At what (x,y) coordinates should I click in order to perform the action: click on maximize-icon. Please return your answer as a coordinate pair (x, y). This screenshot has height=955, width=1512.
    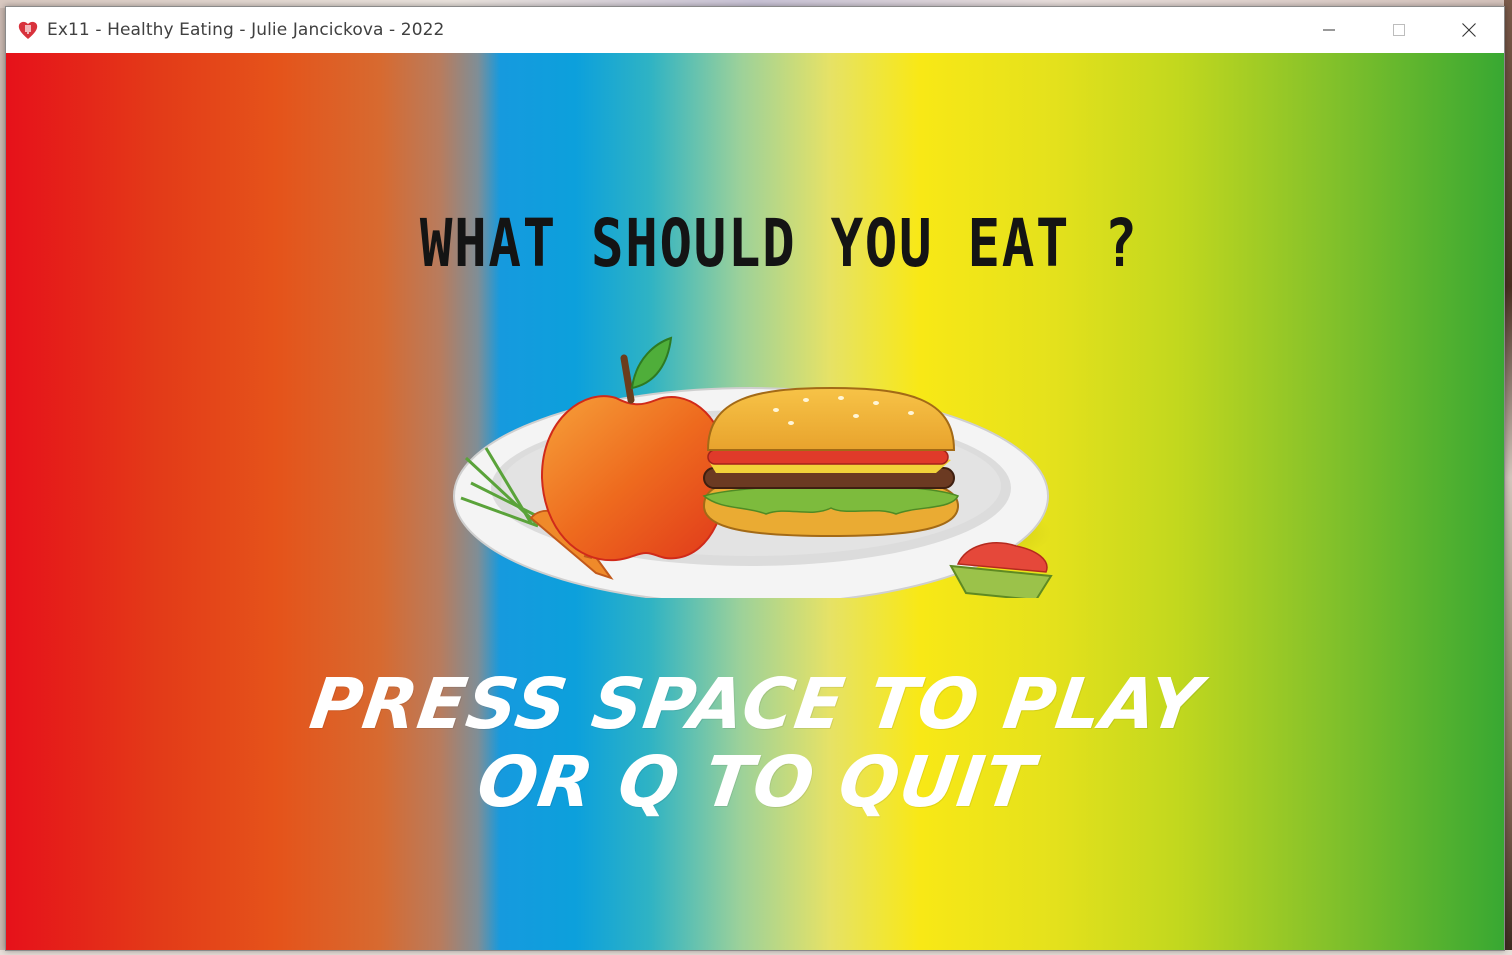
    Looking at the image, I should click on (1399, 30).